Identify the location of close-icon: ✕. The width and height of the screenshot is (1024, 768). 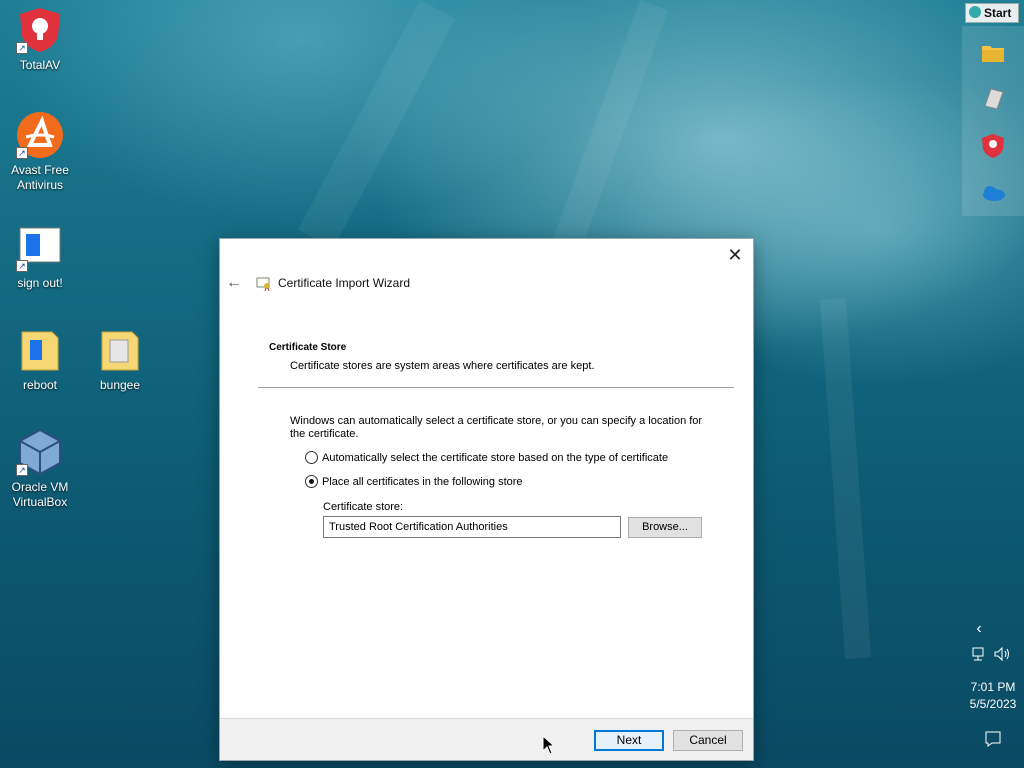
(735, 255).